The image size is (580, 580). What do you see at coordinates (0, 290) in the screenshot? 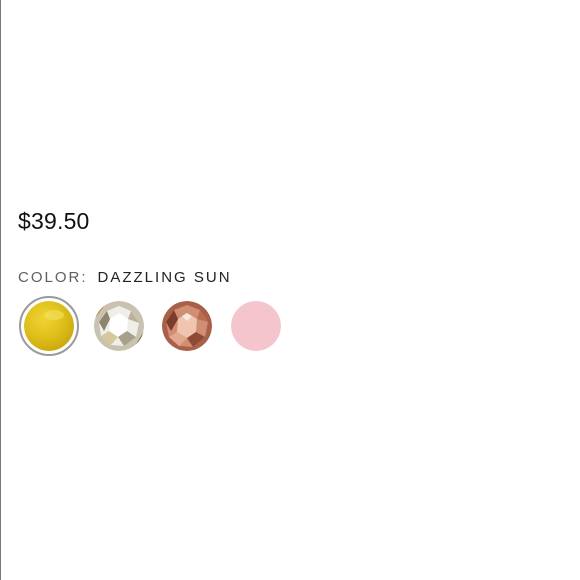
I see `left-edge-divider` at bounding box center [0, 290].